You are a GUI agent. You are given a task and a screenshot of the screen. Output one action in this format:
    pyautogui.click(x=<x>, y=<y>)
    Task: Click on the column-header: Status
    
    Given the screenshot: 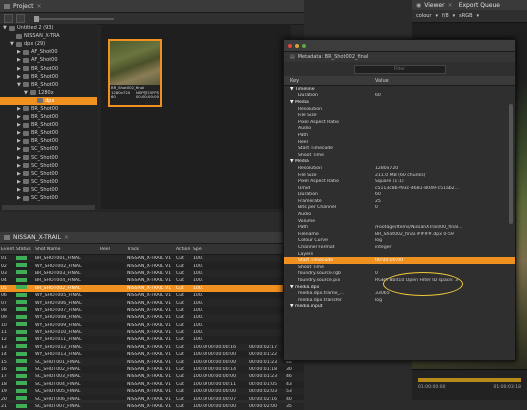 What is the action you would take?
    pyautogui.click(x=24, y=249)
    